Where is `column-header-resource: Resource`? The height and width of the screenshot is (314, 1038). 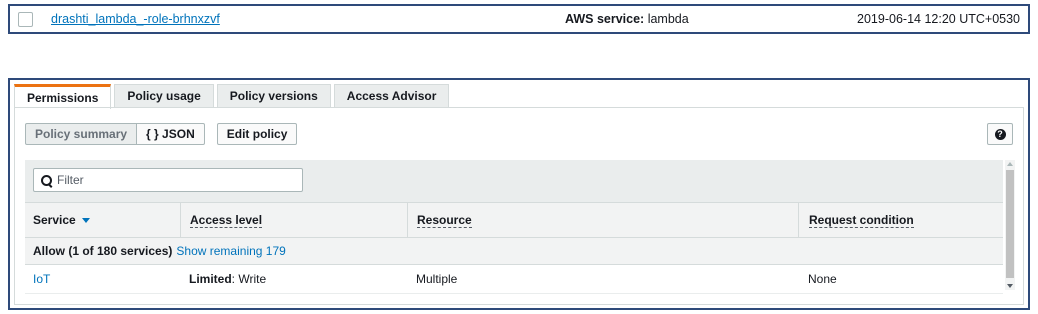 column-header-resource: Resource is located at coordinates (602, 220).